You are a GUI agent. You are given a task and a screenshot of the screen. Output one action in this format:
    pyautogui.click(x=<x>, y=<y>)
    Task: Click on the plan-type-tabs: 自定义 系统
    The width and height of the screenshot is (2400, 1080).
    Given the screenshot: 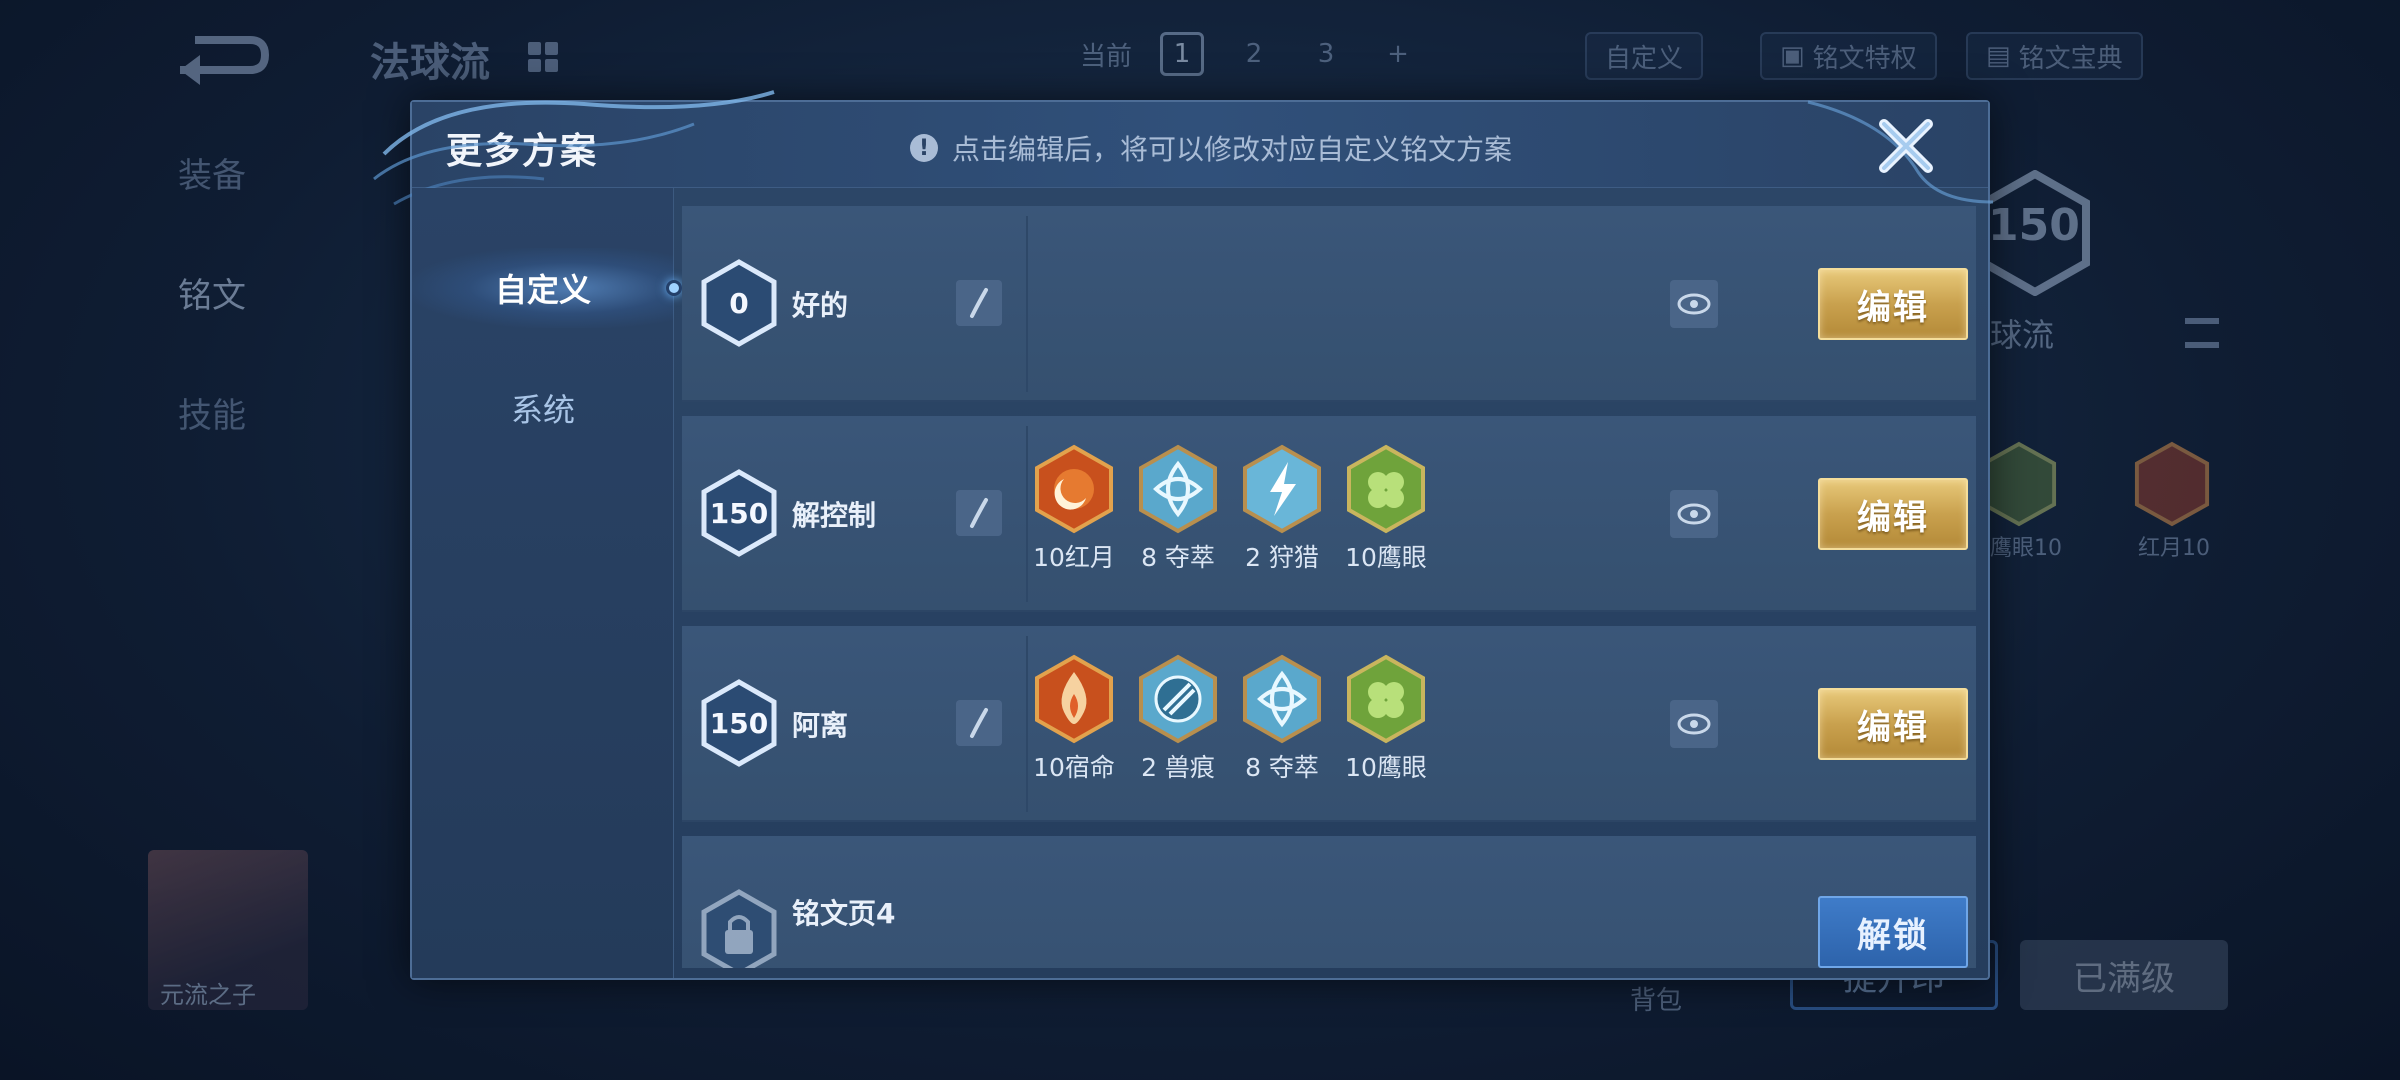 What is the action you would take?
    pyautogui.click(x=547, y=583)
    